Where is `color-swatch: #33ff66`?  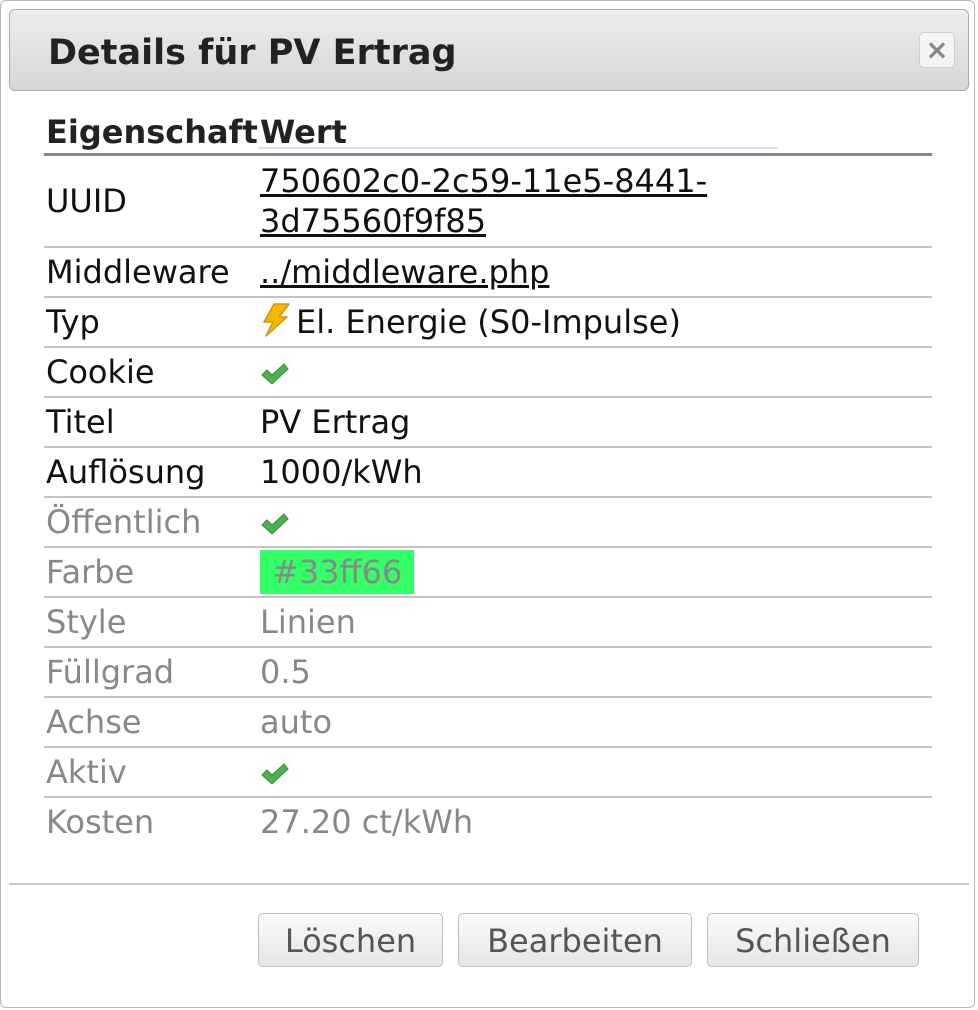
color-swatch: #33ff66 is located at coordinates (337, 572).